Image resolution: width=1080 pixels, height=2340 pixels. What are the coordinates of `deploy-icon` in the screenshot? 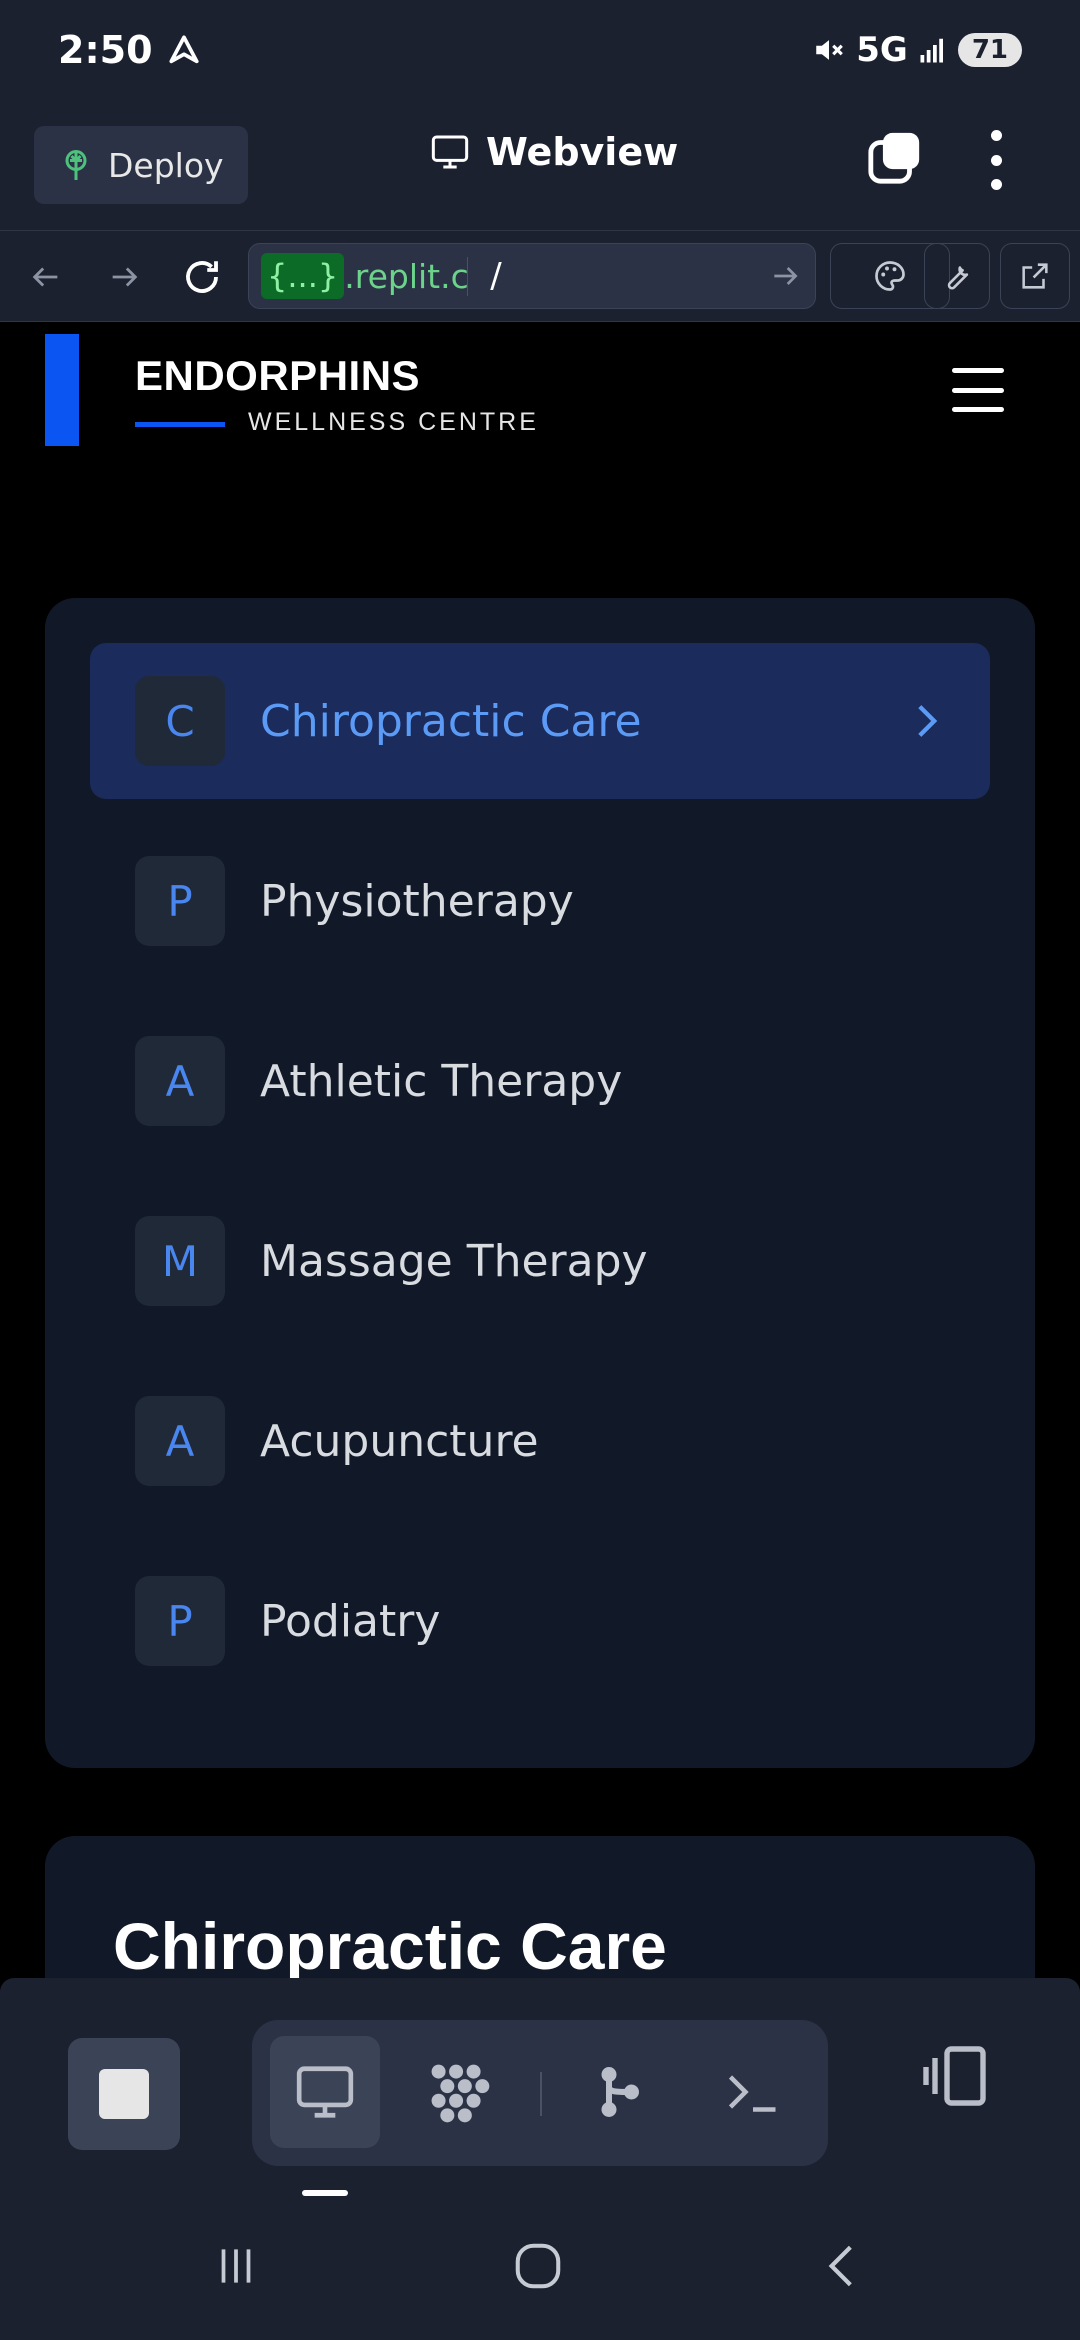 It's located at (76, 165).